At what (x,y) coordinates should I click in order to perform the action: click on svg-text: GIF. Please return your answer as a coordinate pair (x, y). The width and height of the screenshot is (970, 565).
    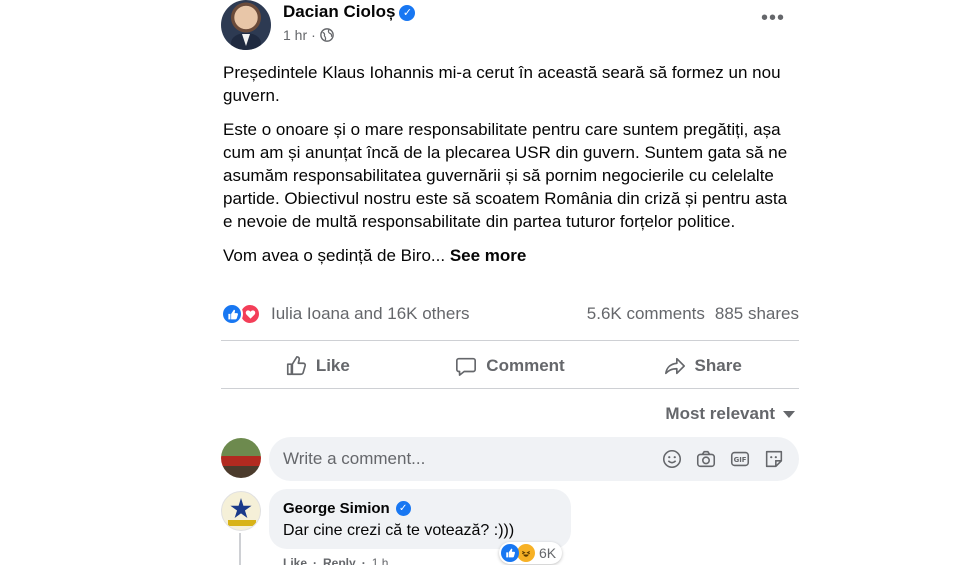
    Looking at the image, I should click on (740, 460).